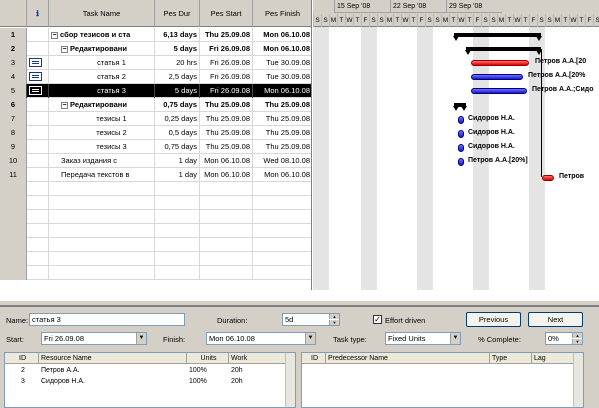  What do you see at coordinates (102, 175) in the screenshot?
I see `task-name-cell: Передача текстов в` at bounding box center [102, 175].